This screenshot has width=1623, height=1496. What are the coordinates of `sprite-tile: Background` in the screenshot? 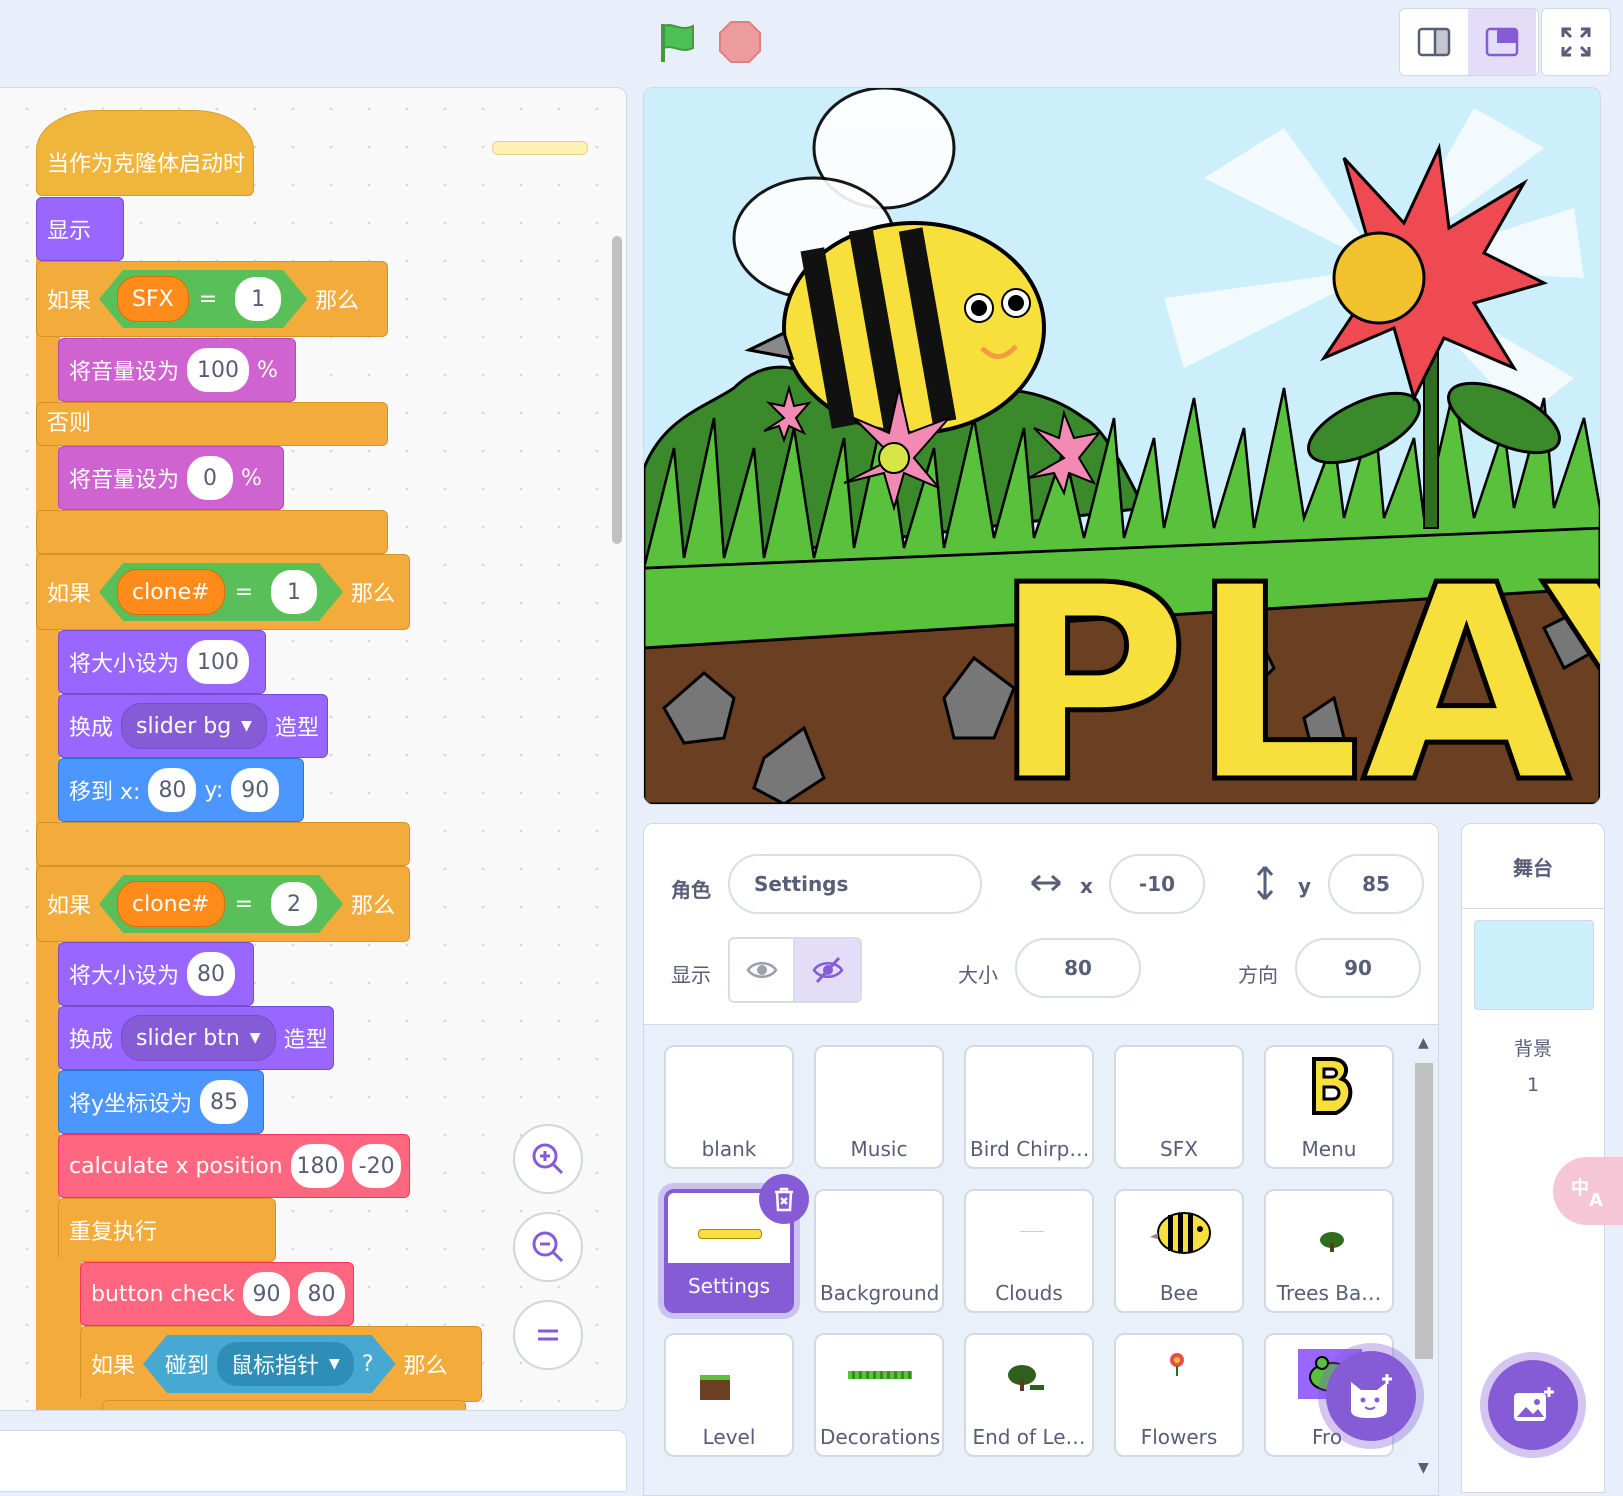 It's located at (879, 1251).